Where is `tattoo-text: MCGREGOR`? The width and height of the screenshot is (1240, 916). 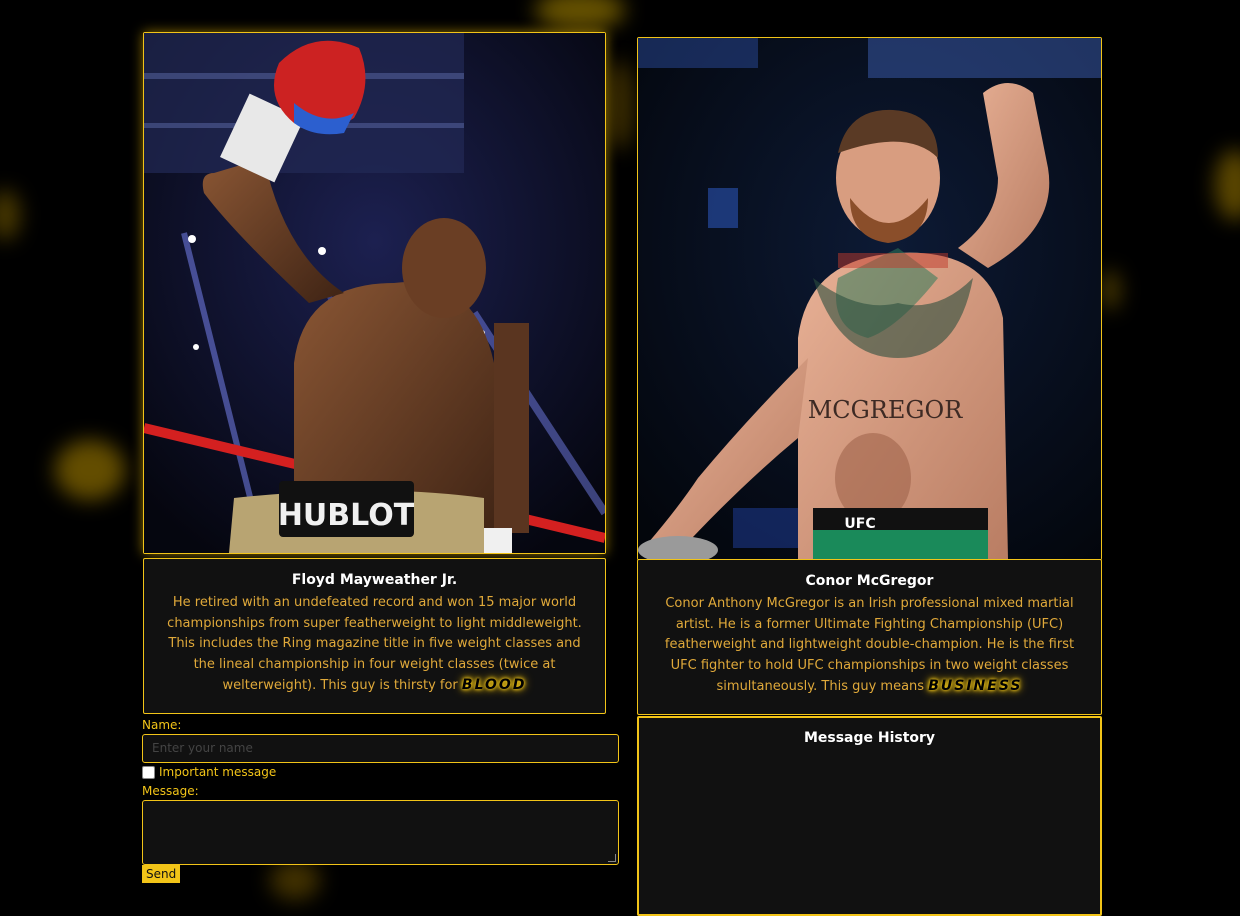 tattoo-text: MCGREGOR is located at coordinates (886, 410).